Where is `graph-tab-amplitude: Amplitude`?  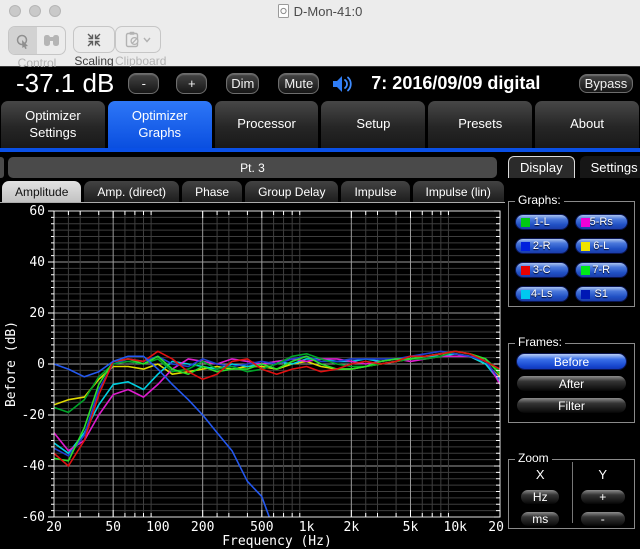 graph-tab-amplitude: Amplitude is located at coordinates (42, 191).